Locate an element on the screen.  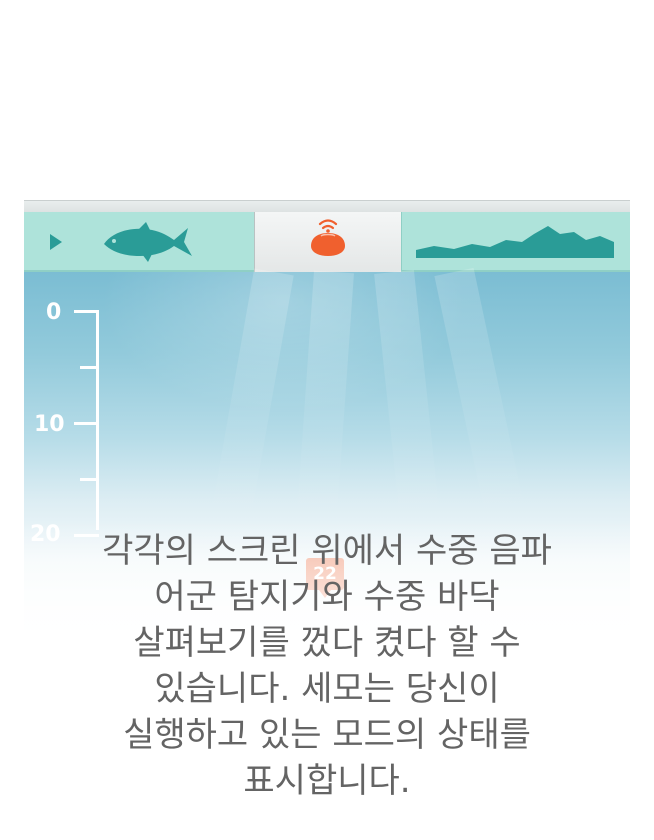
tab-fish-finder is located at coordinates (139, 242).